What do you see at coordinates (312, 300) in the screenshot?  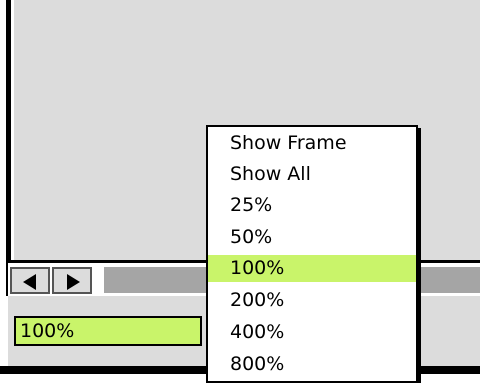 I see `menu-item-200: 200%` at bounding box center [312, 300].